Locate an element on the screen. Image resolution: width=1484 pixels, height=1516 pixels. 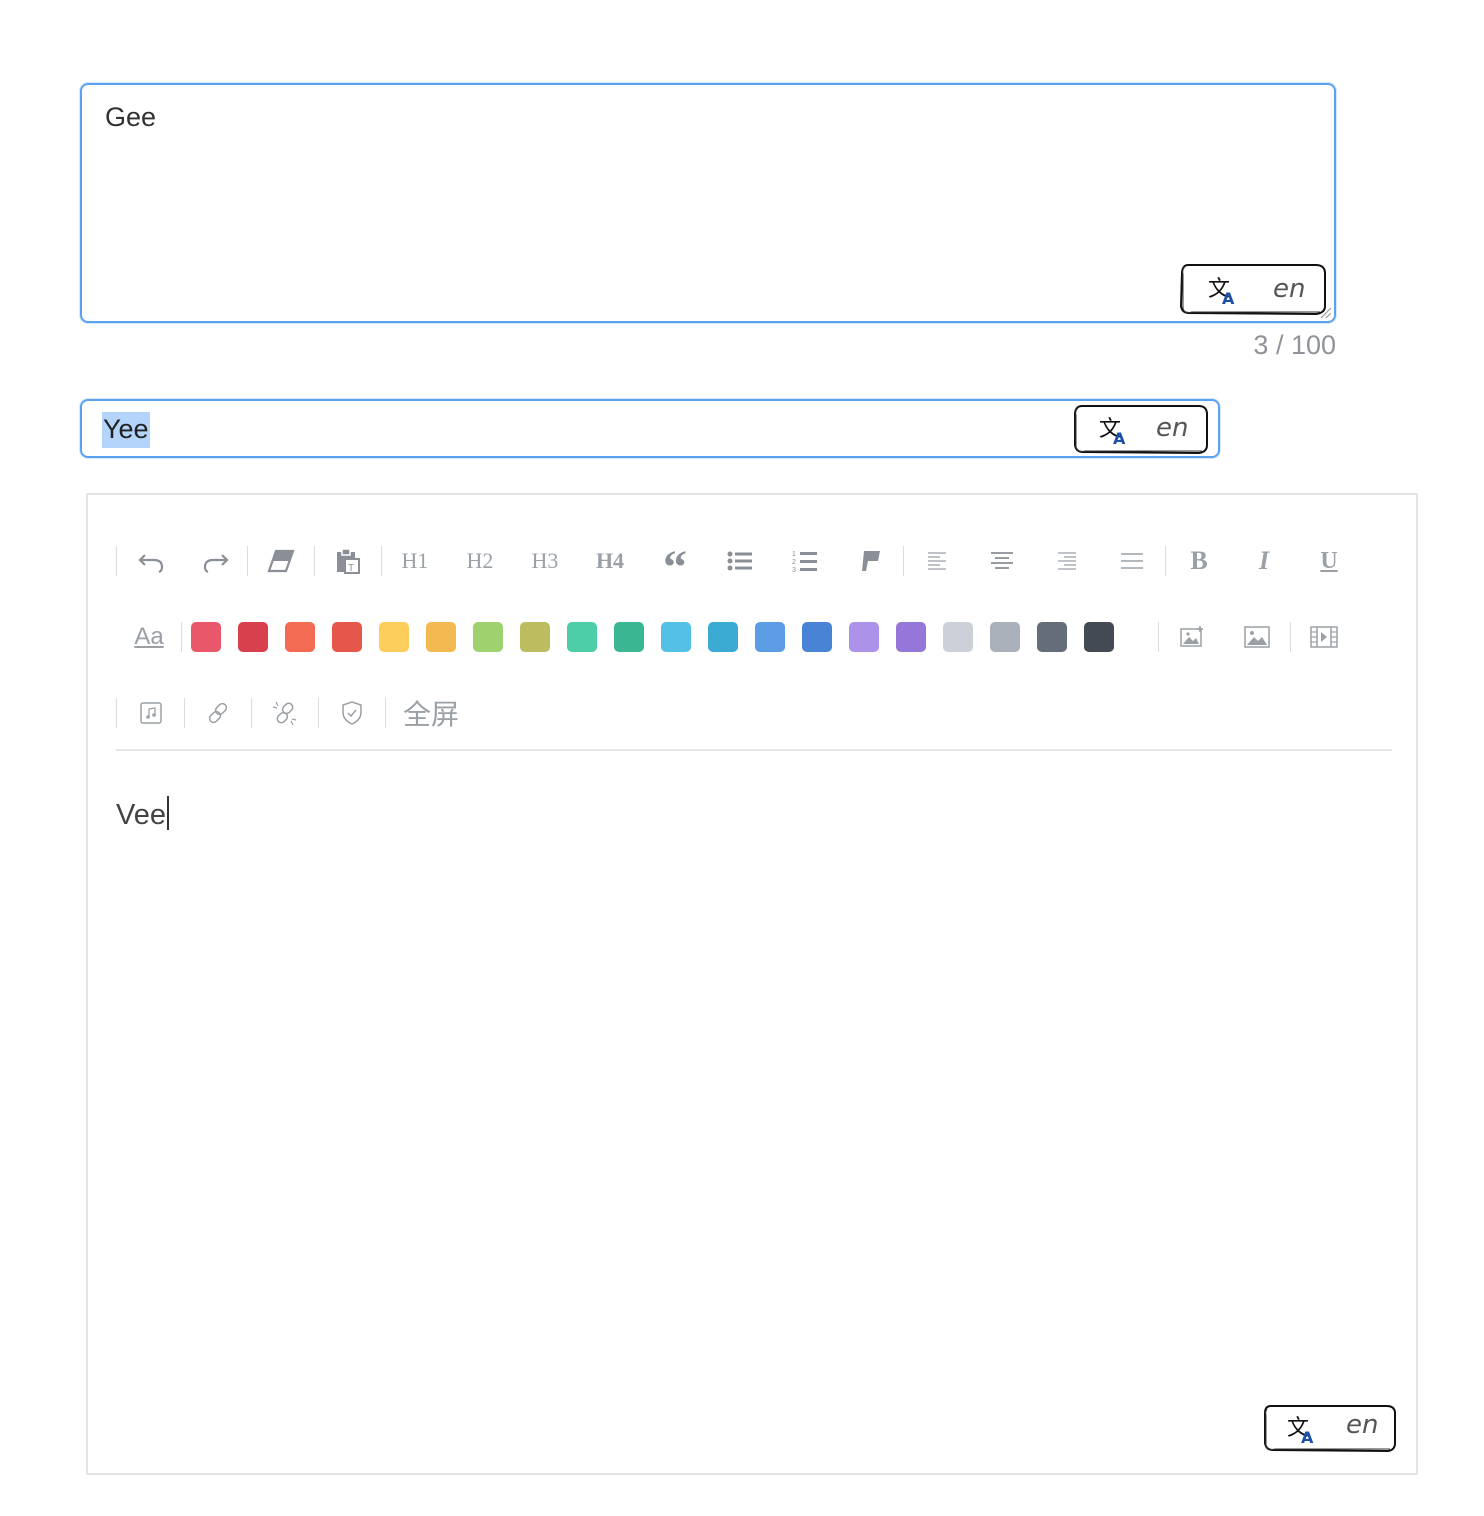
input-value: Yee is located at coordinates (126, 430).